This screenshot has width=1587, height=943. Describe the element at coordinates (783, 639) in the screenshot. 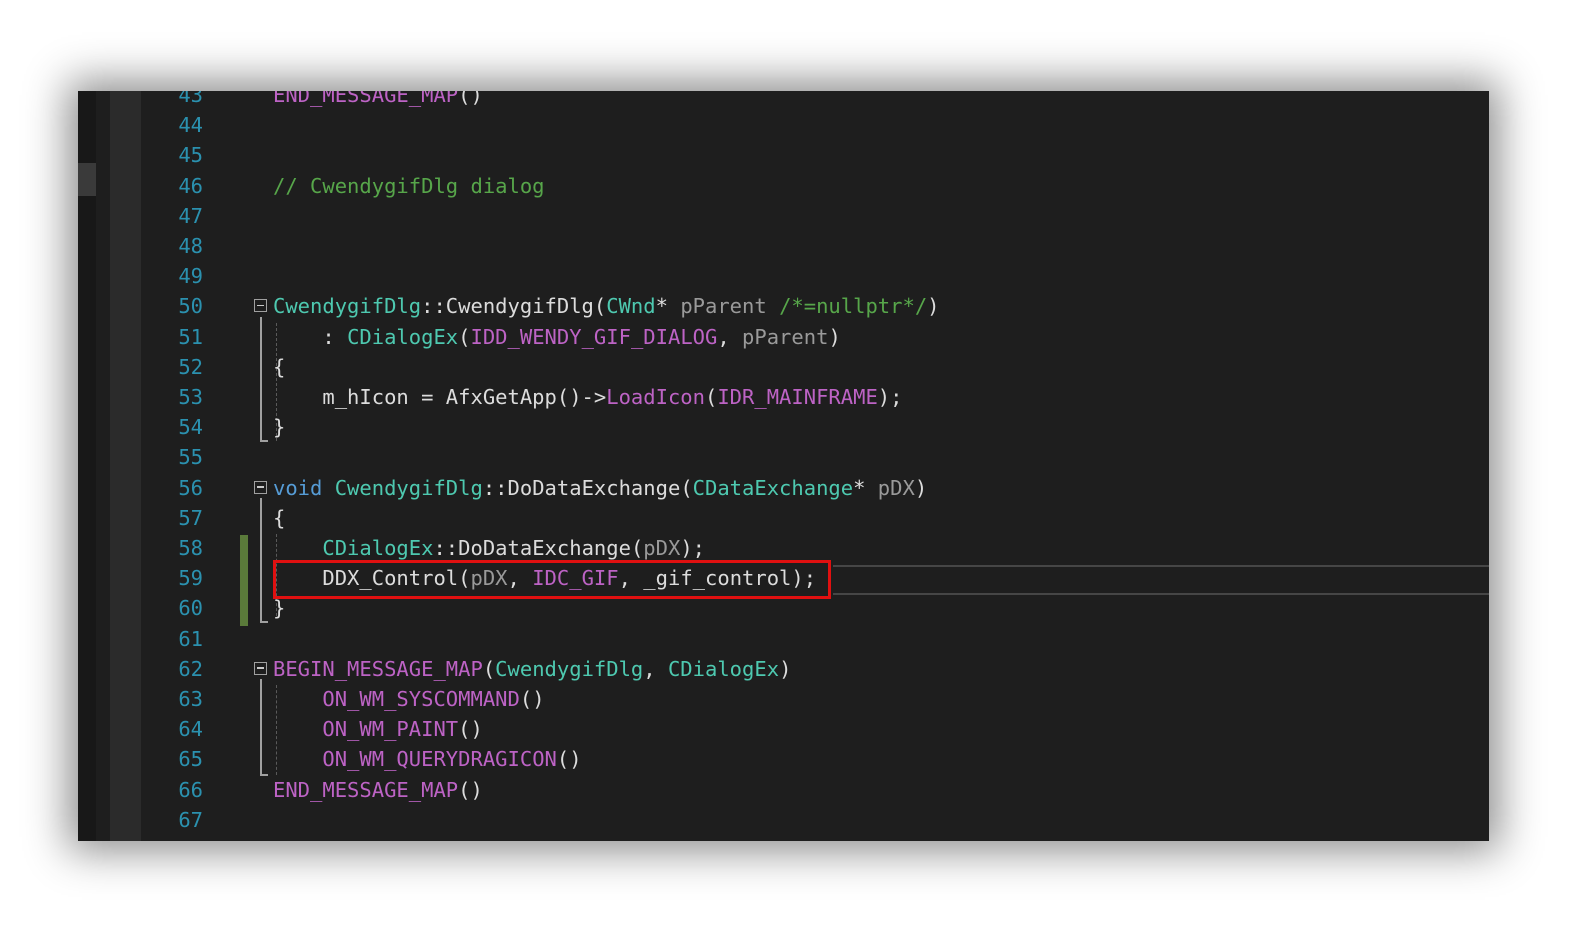

I see `code-line-61: 61` at that location.